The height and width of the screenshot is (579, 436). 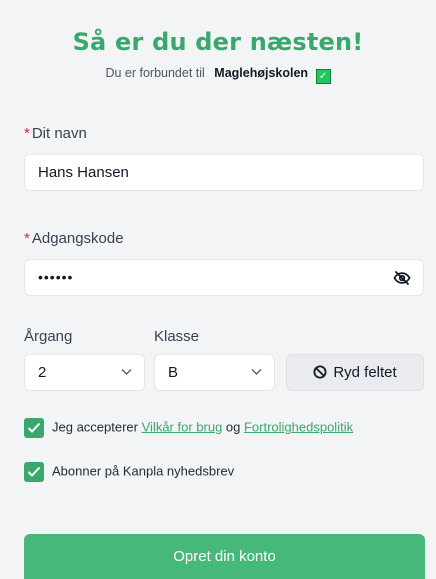 What do you see at coordinates (323, 76) in the screenshot?
I see `verified-check-icon: ✓` at bounding box center [323, 76].